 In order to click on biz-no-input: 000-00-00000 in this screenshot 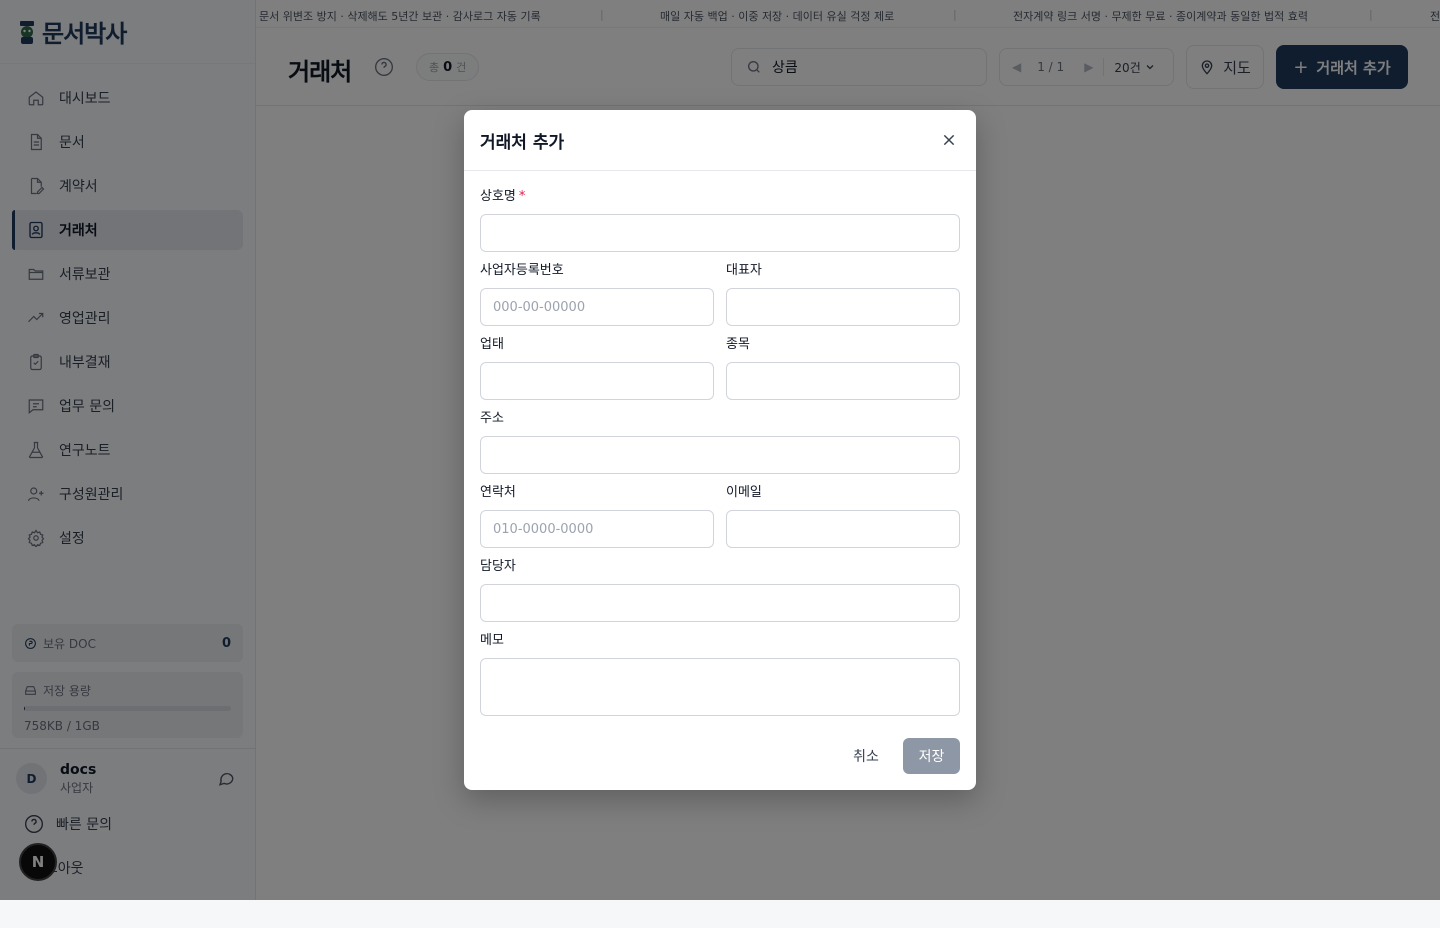, I will do `click(597, 307)`.